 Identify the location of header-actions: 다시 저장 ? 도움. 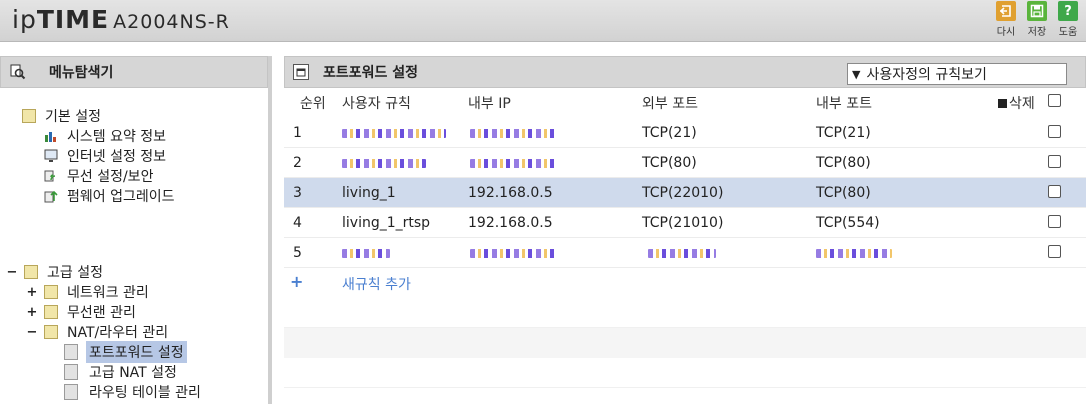
(1037, 19).